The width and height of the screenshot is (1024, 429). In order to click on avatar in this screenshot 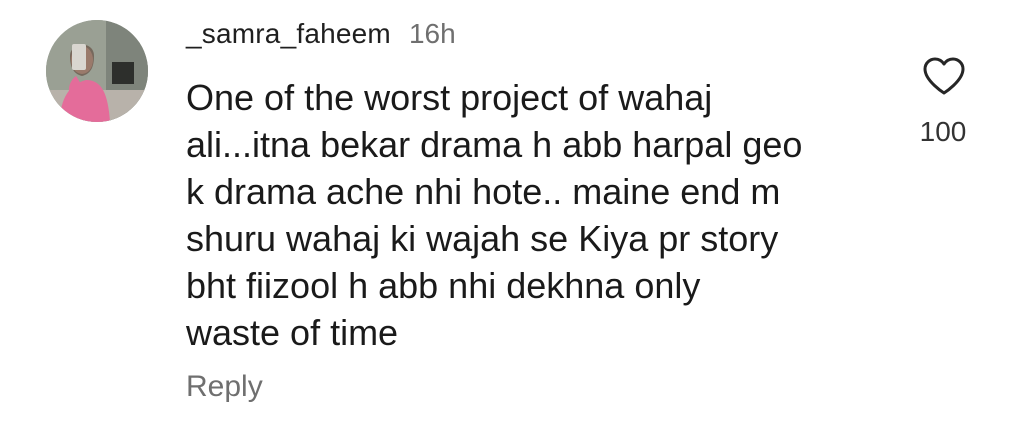, I will do `click(97, 71)`.